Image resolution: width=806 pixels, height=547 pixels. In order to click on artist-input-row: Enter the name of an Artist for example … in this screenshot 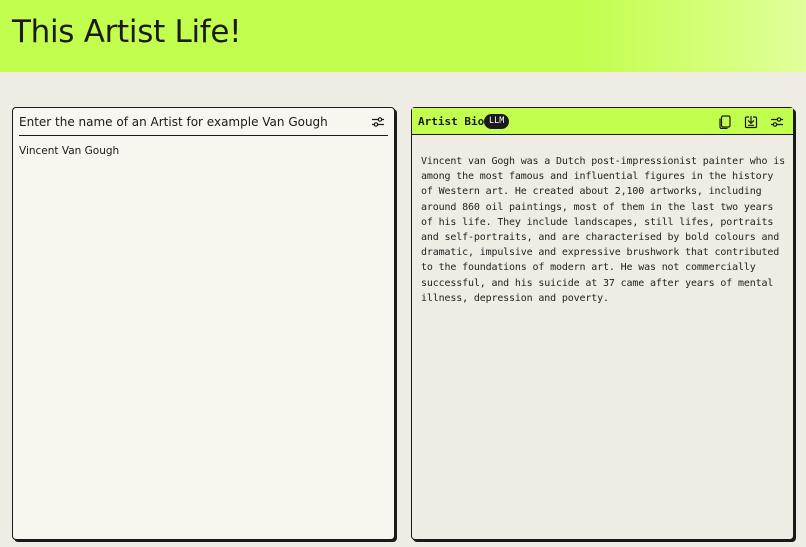, I will do `click(203, 122)`.